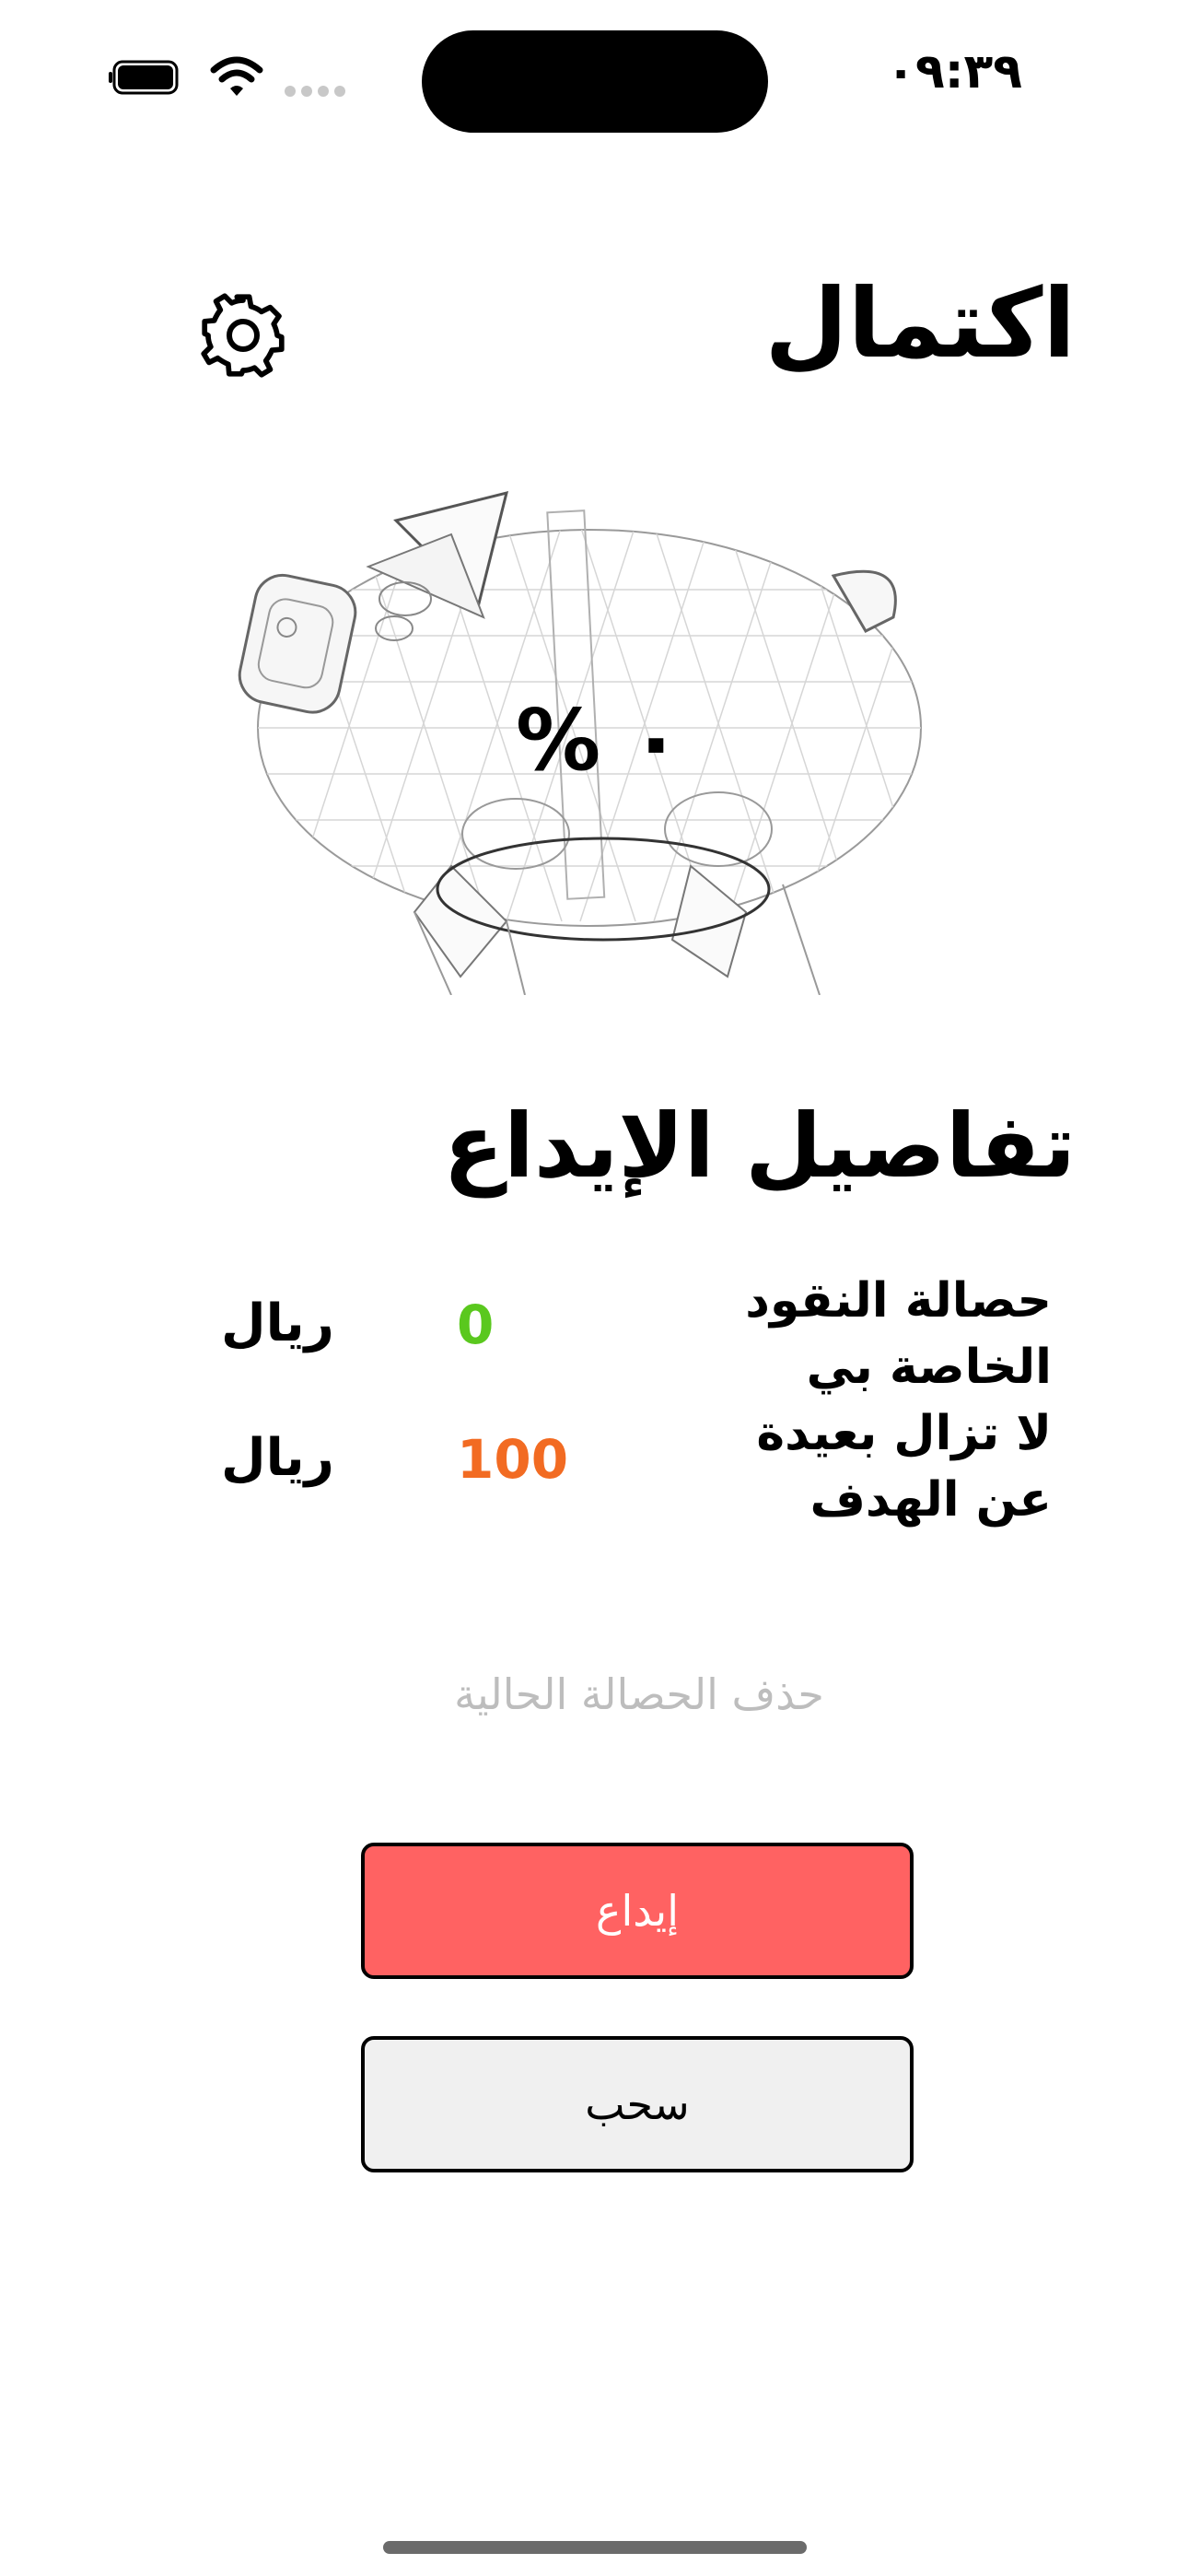 This screenshot has width=1188, height=2576. What do you see at coordinates (637, 1911) in the screenshot?
I see `deposit-button: إيداع` at bounding box center [637, 1911].